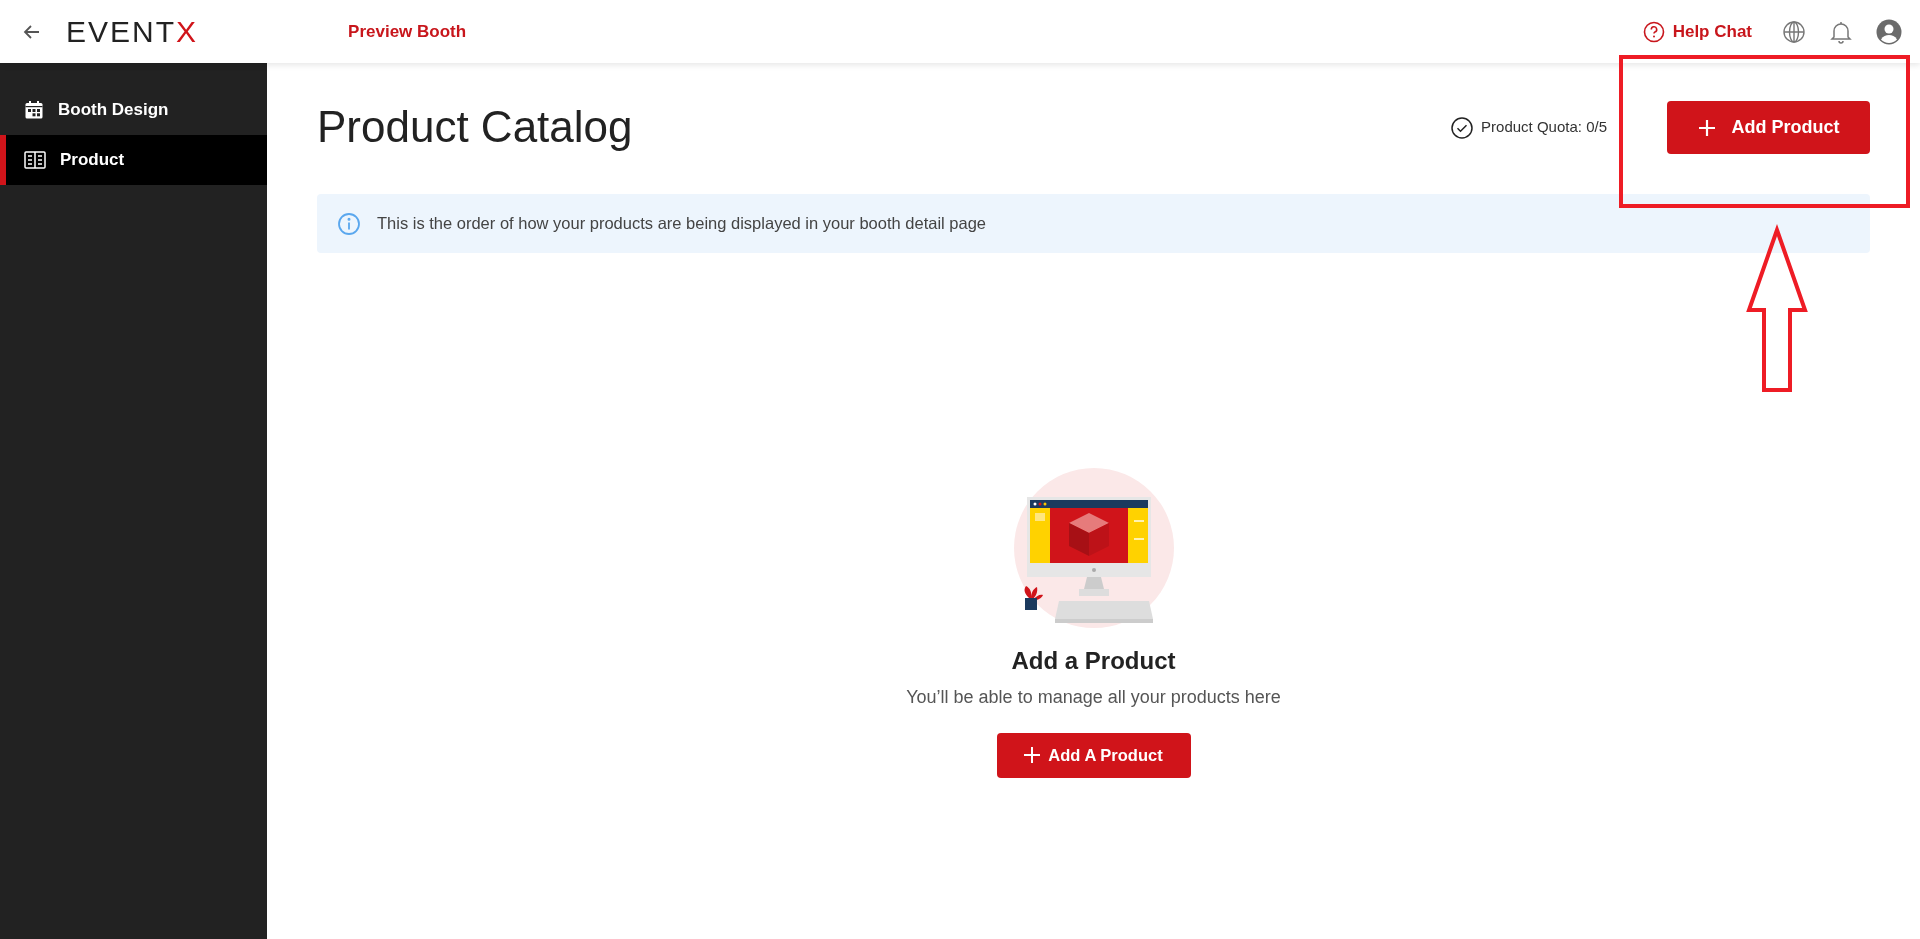  What do you see at coordinates (407, 31) in the screenshot?
I see `preview-booth-link: Preview Booth` at bounding box center [407, 31].